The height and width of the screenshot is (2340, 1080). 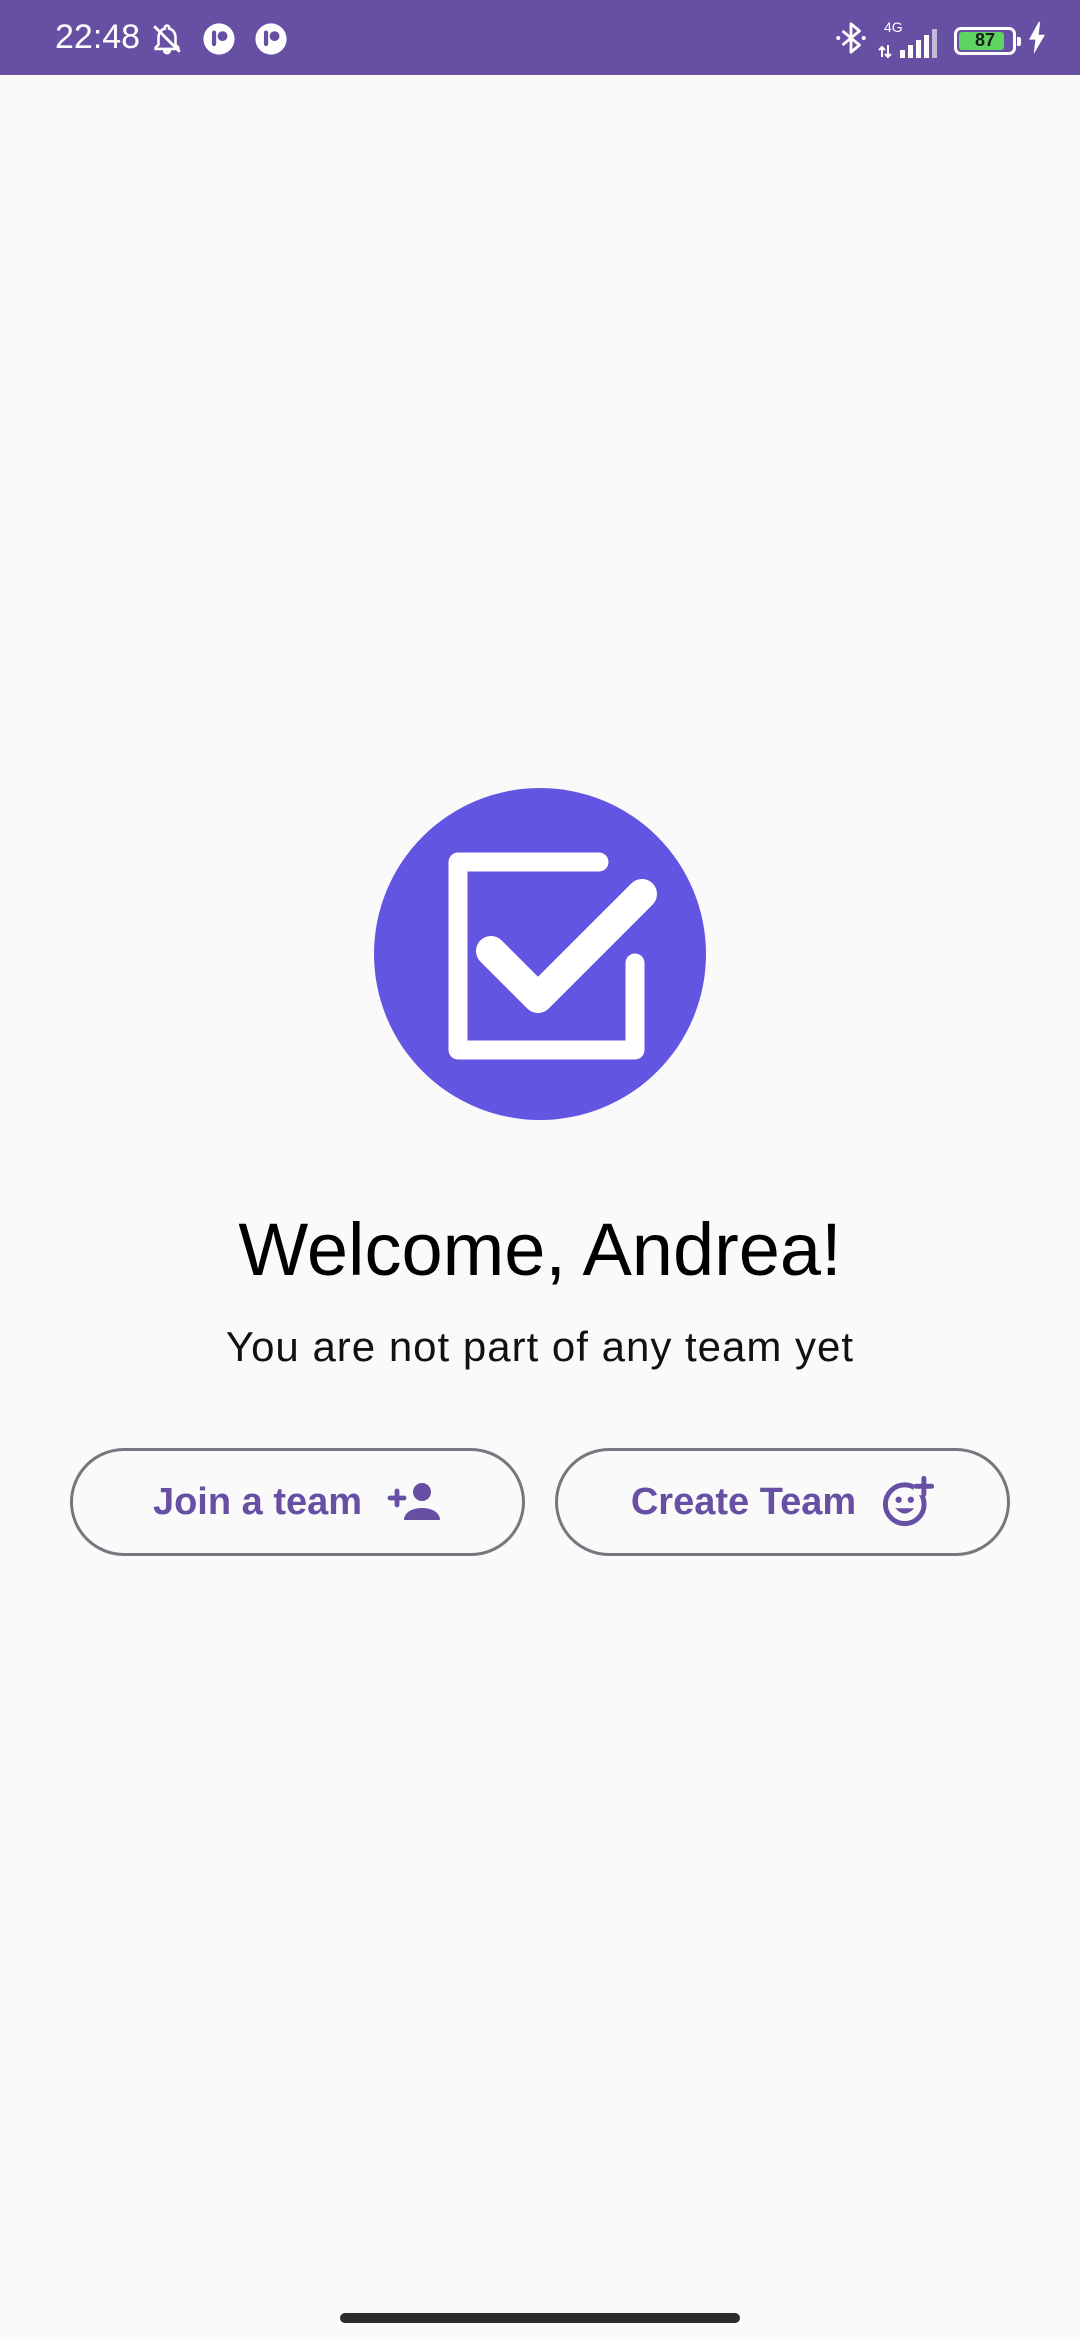 I want to click on bluetooth-icon, so click(x=851, y=40).